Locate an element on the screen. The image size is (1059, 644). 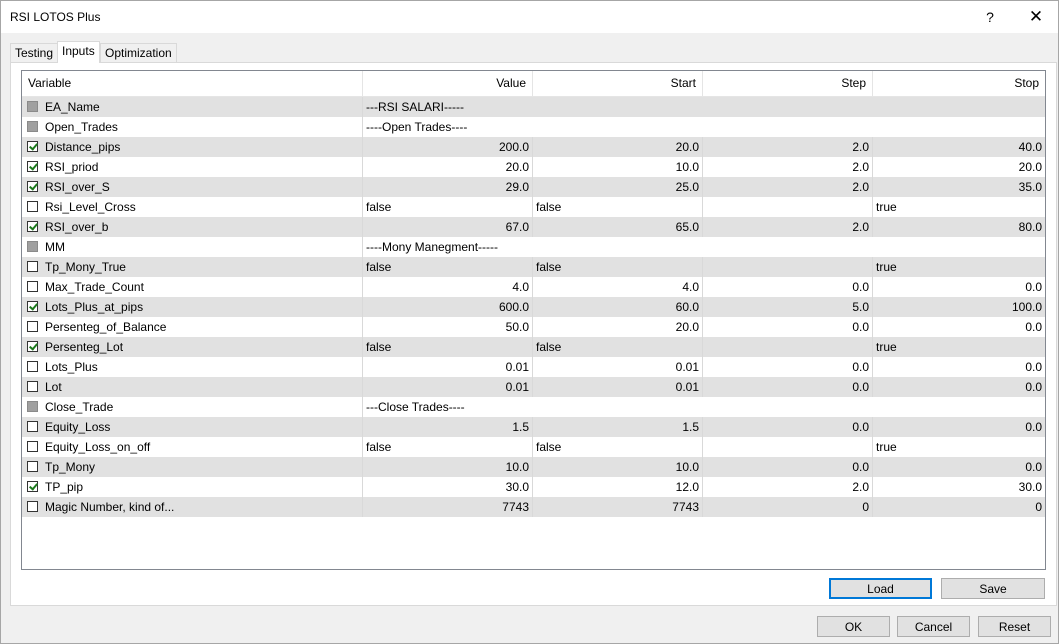
table-row: Persenteg_Lot false false true is located at coordinates (533, 347).